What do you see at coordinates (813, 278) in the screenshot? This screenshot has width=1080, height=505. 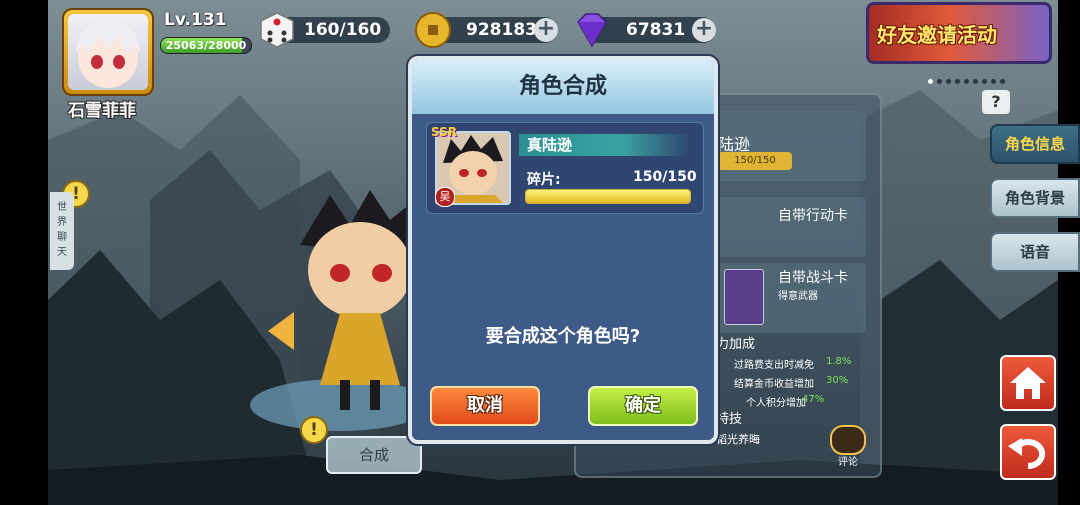 I see `battle-card-label: 自带战斗卡` at bounding box center [813, 278].